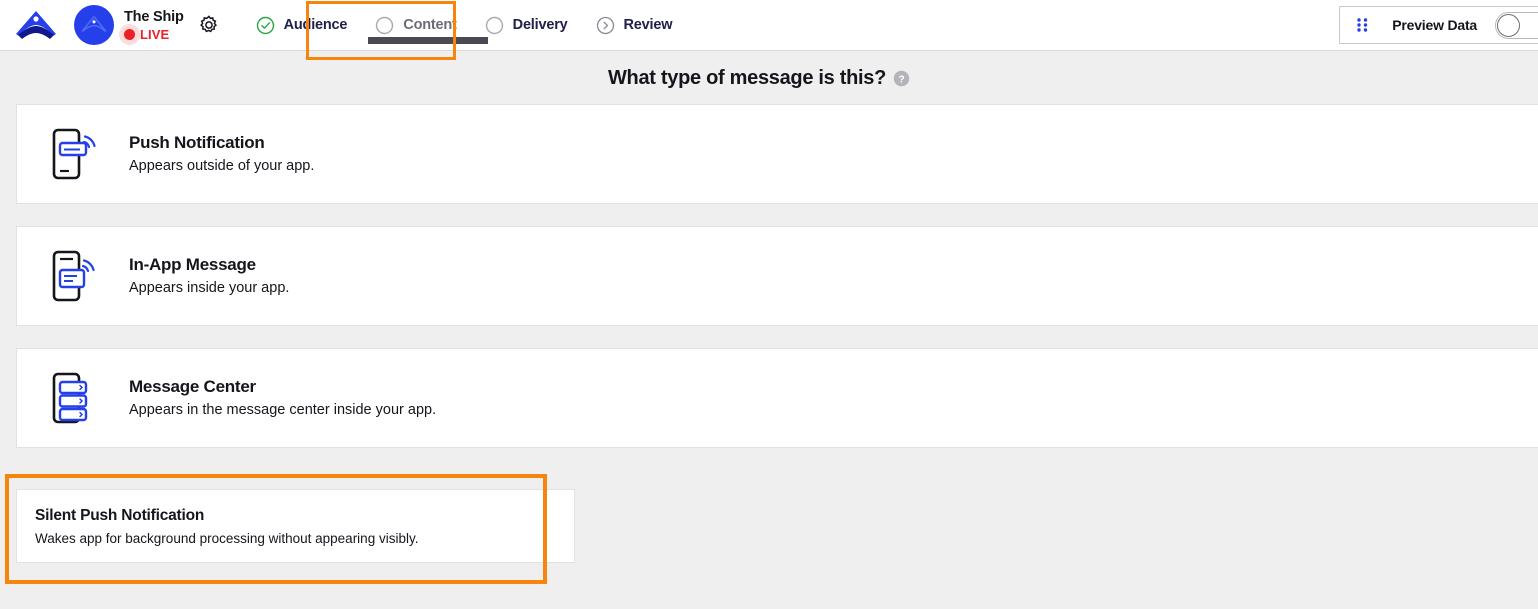 The image size is (1538, 609). Describe the element at coordinates (209, 276) in the screenshot. I see `option-card-text: In-App Message Appears inside your app.` at that location.